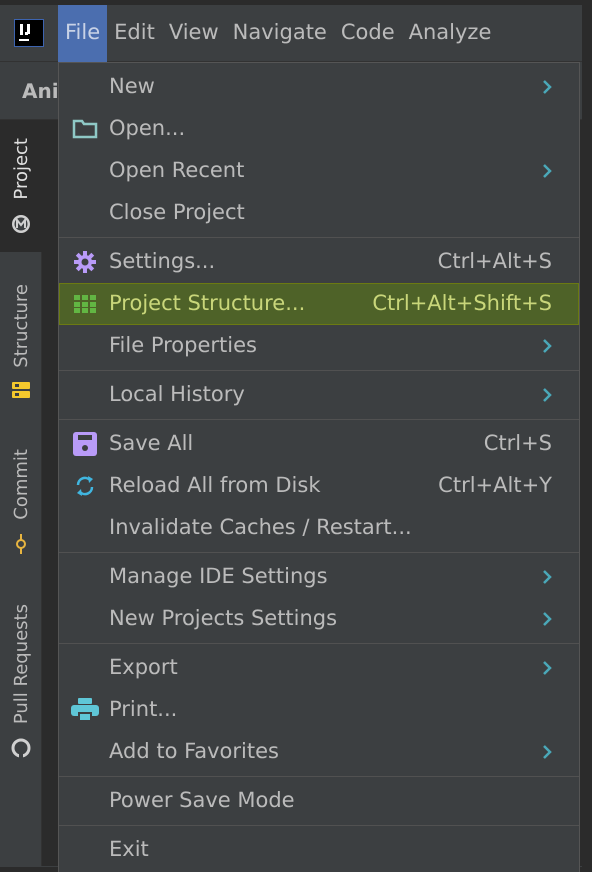  Describe the element at coordinates (21, 390) in the screenshot. I see `structure-icon` at that location.